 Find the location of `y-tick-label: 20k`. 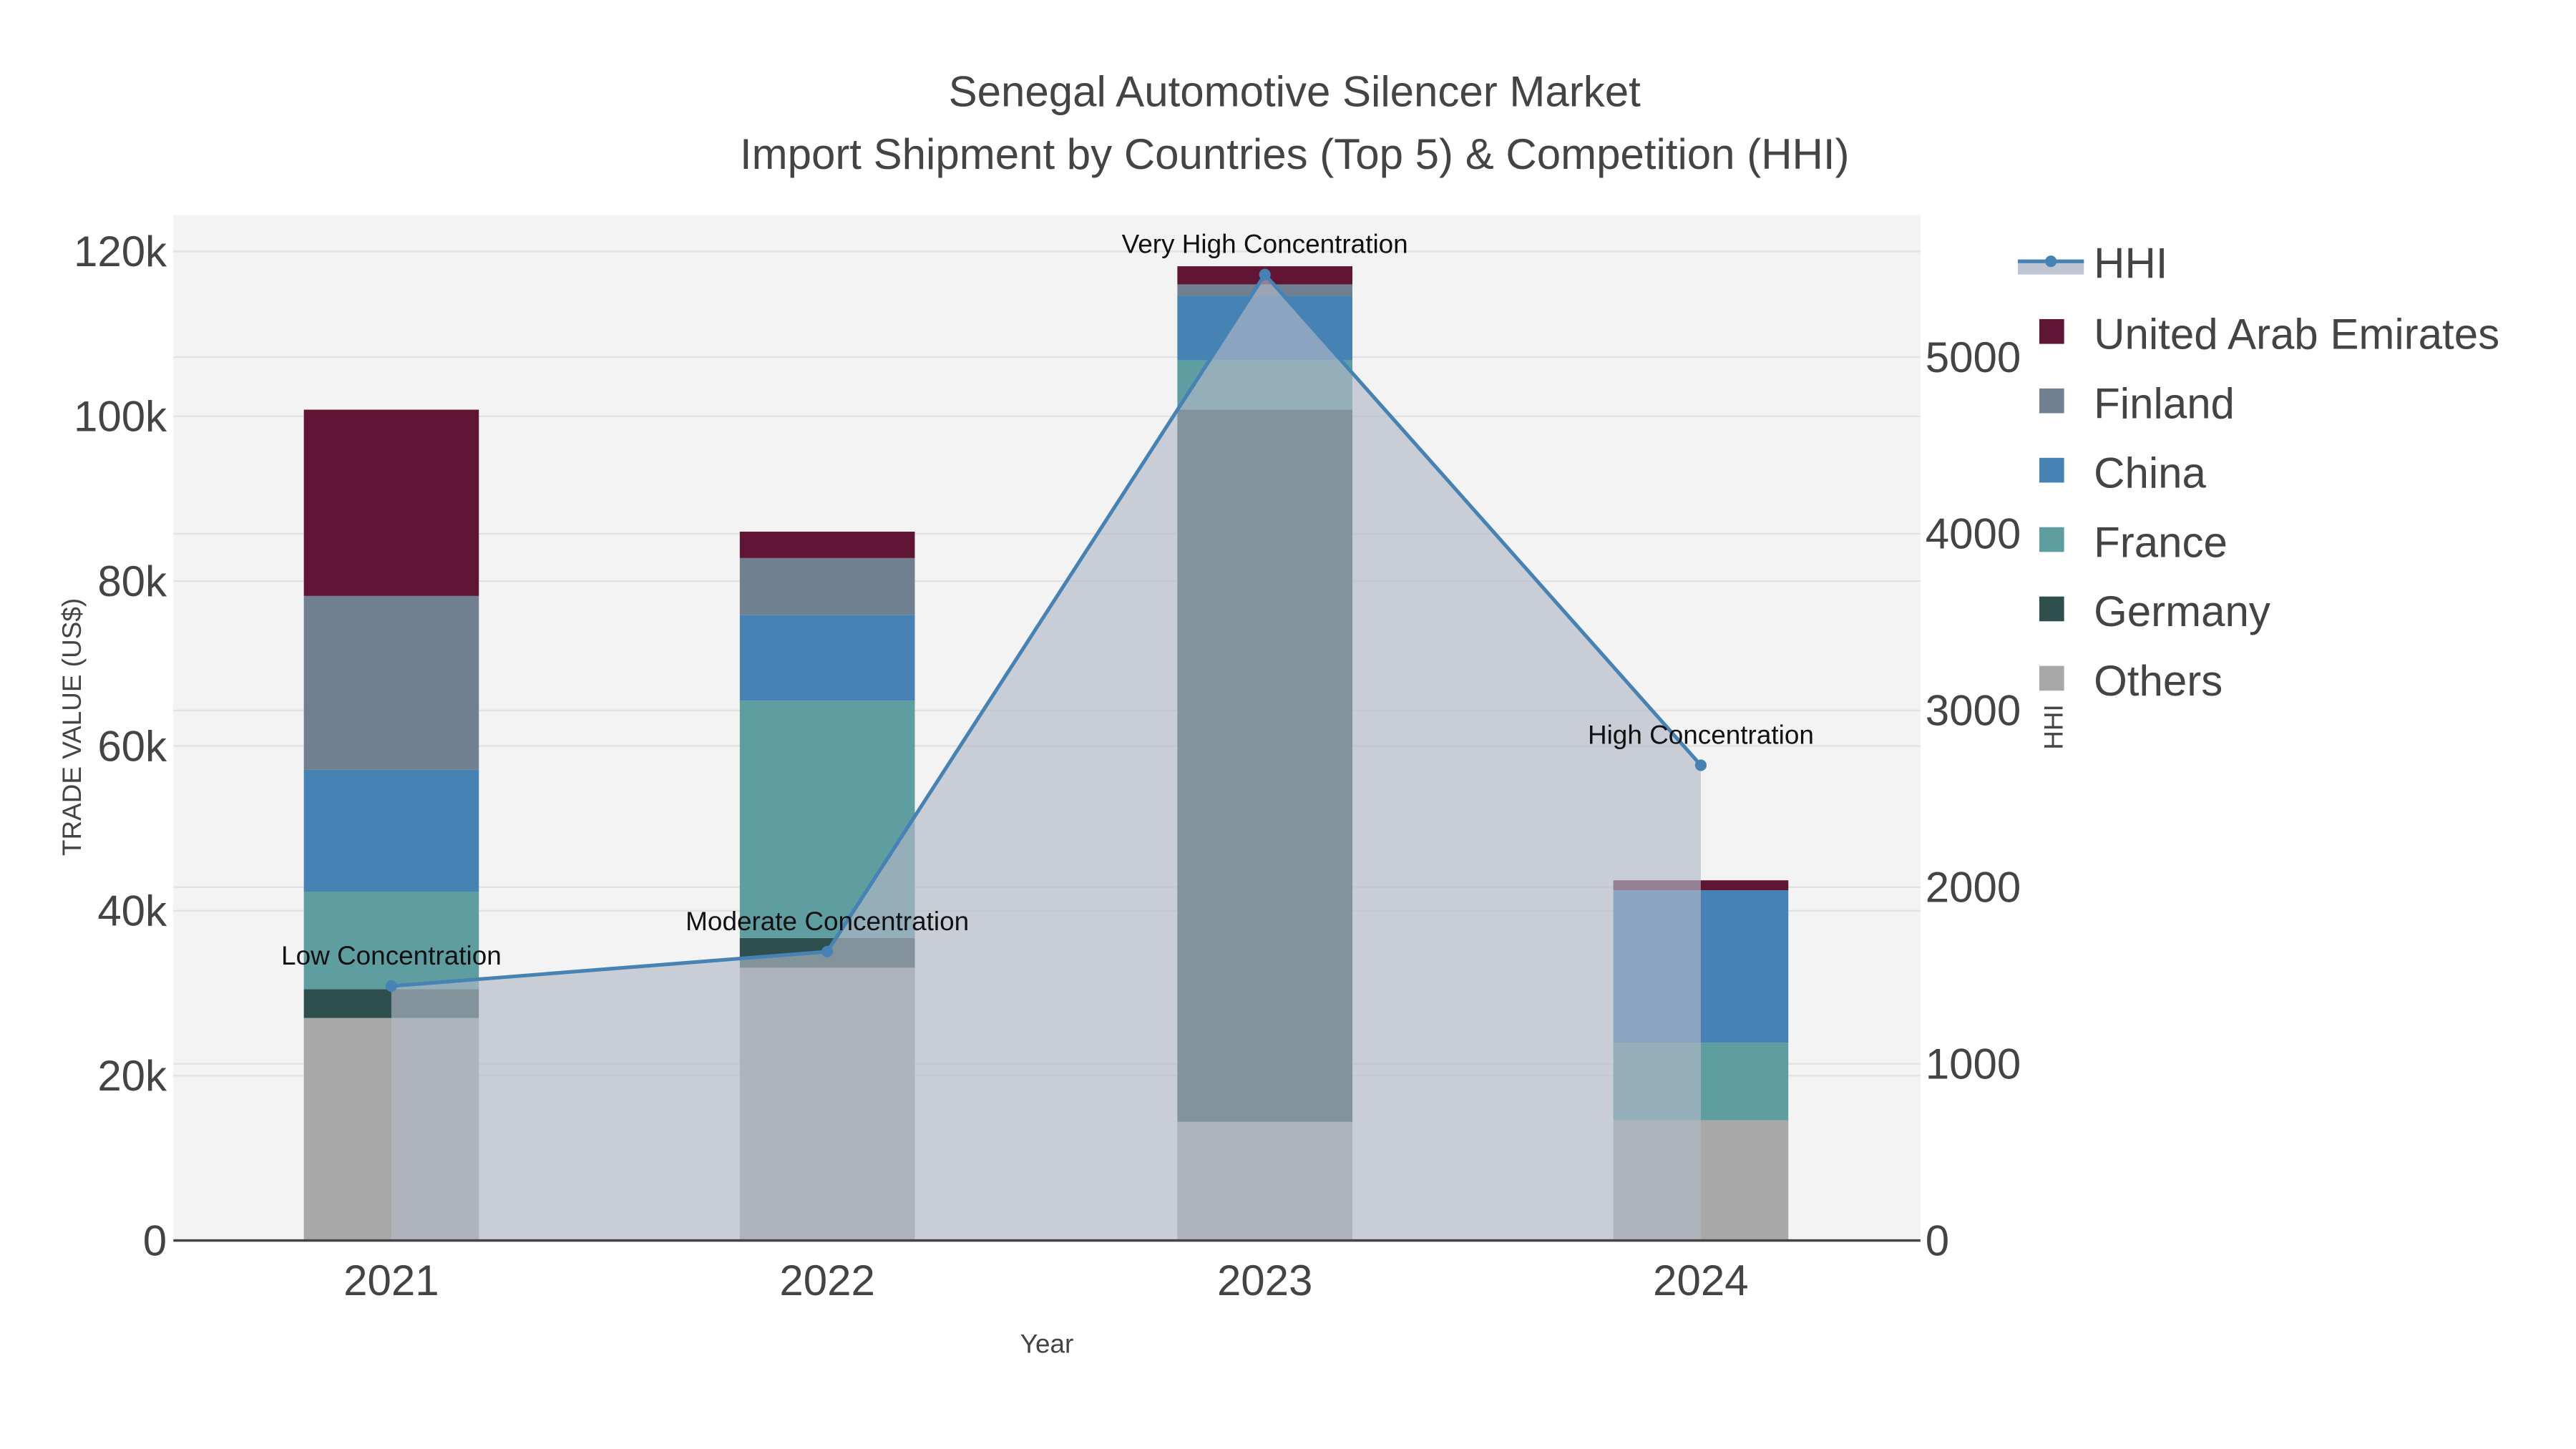

y-tick-label: 20k is located at coordinates (132, 1076).